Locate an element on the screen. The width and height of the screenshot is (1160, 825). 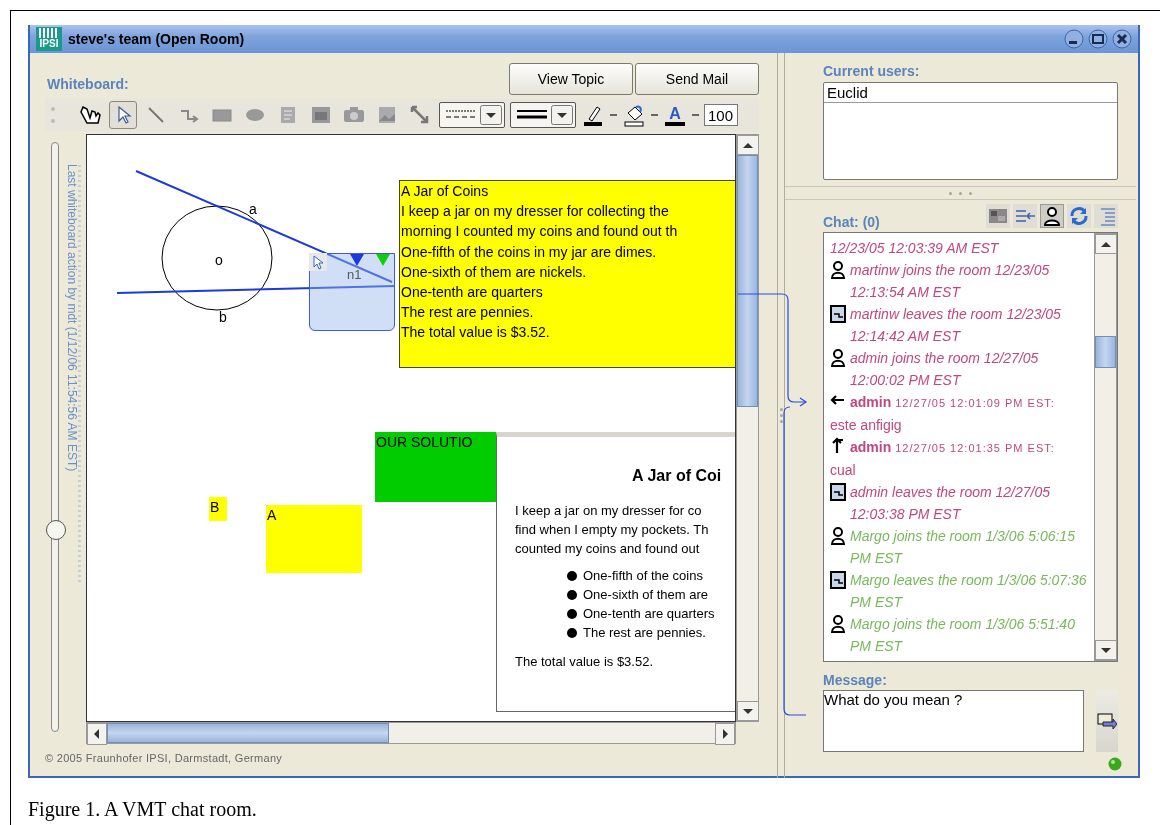
note-text: One-fifth of the coins in my jar are dimes. is located at coordinates (529, 252).